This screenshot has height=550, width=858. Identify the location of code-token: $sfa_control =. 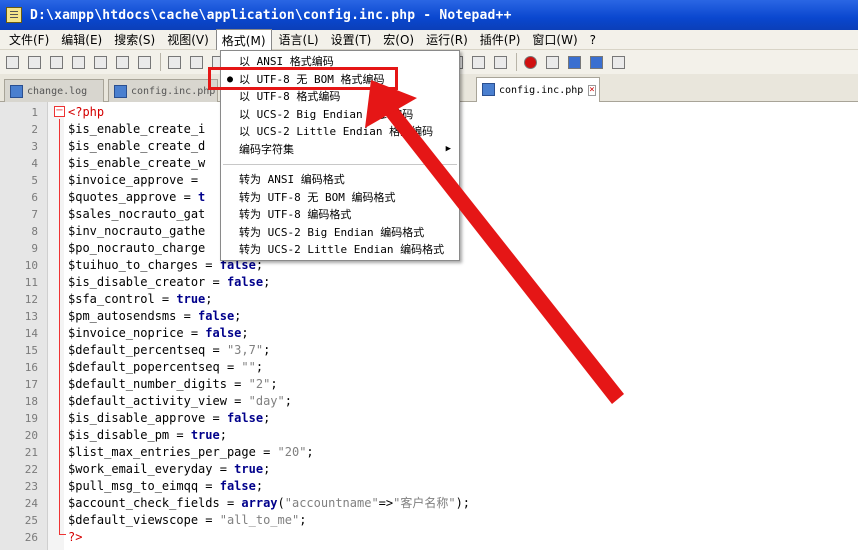
(122, 299).